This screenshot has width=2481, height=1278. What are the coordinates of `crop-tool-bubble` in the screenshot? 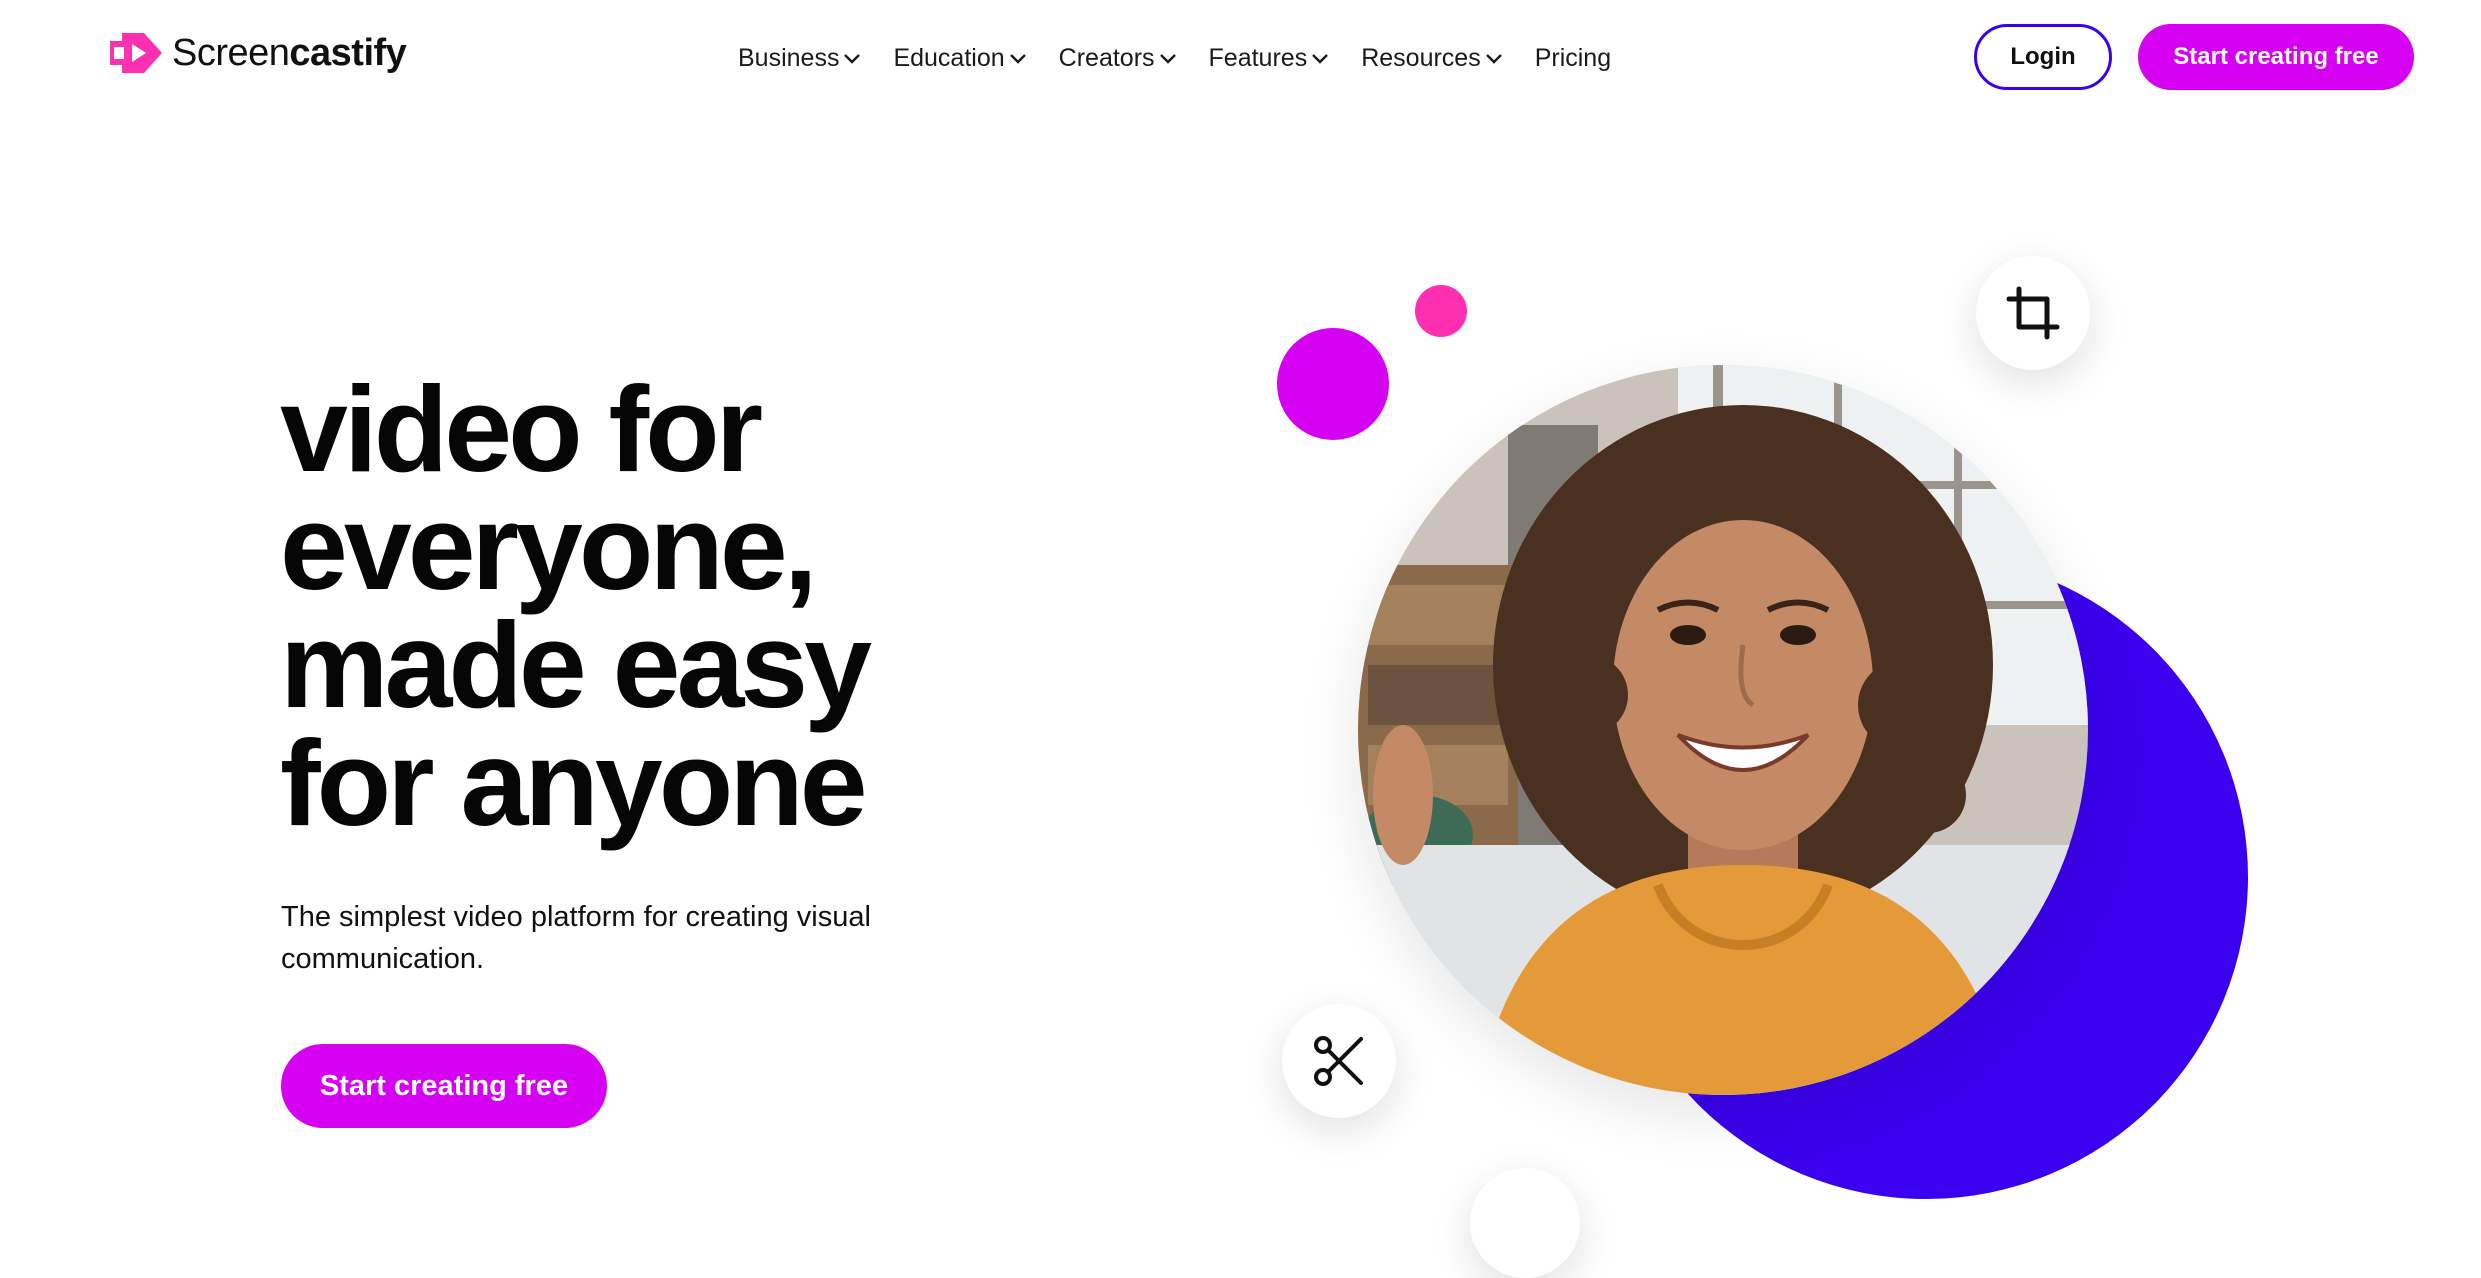 It's located at (2033, 313).